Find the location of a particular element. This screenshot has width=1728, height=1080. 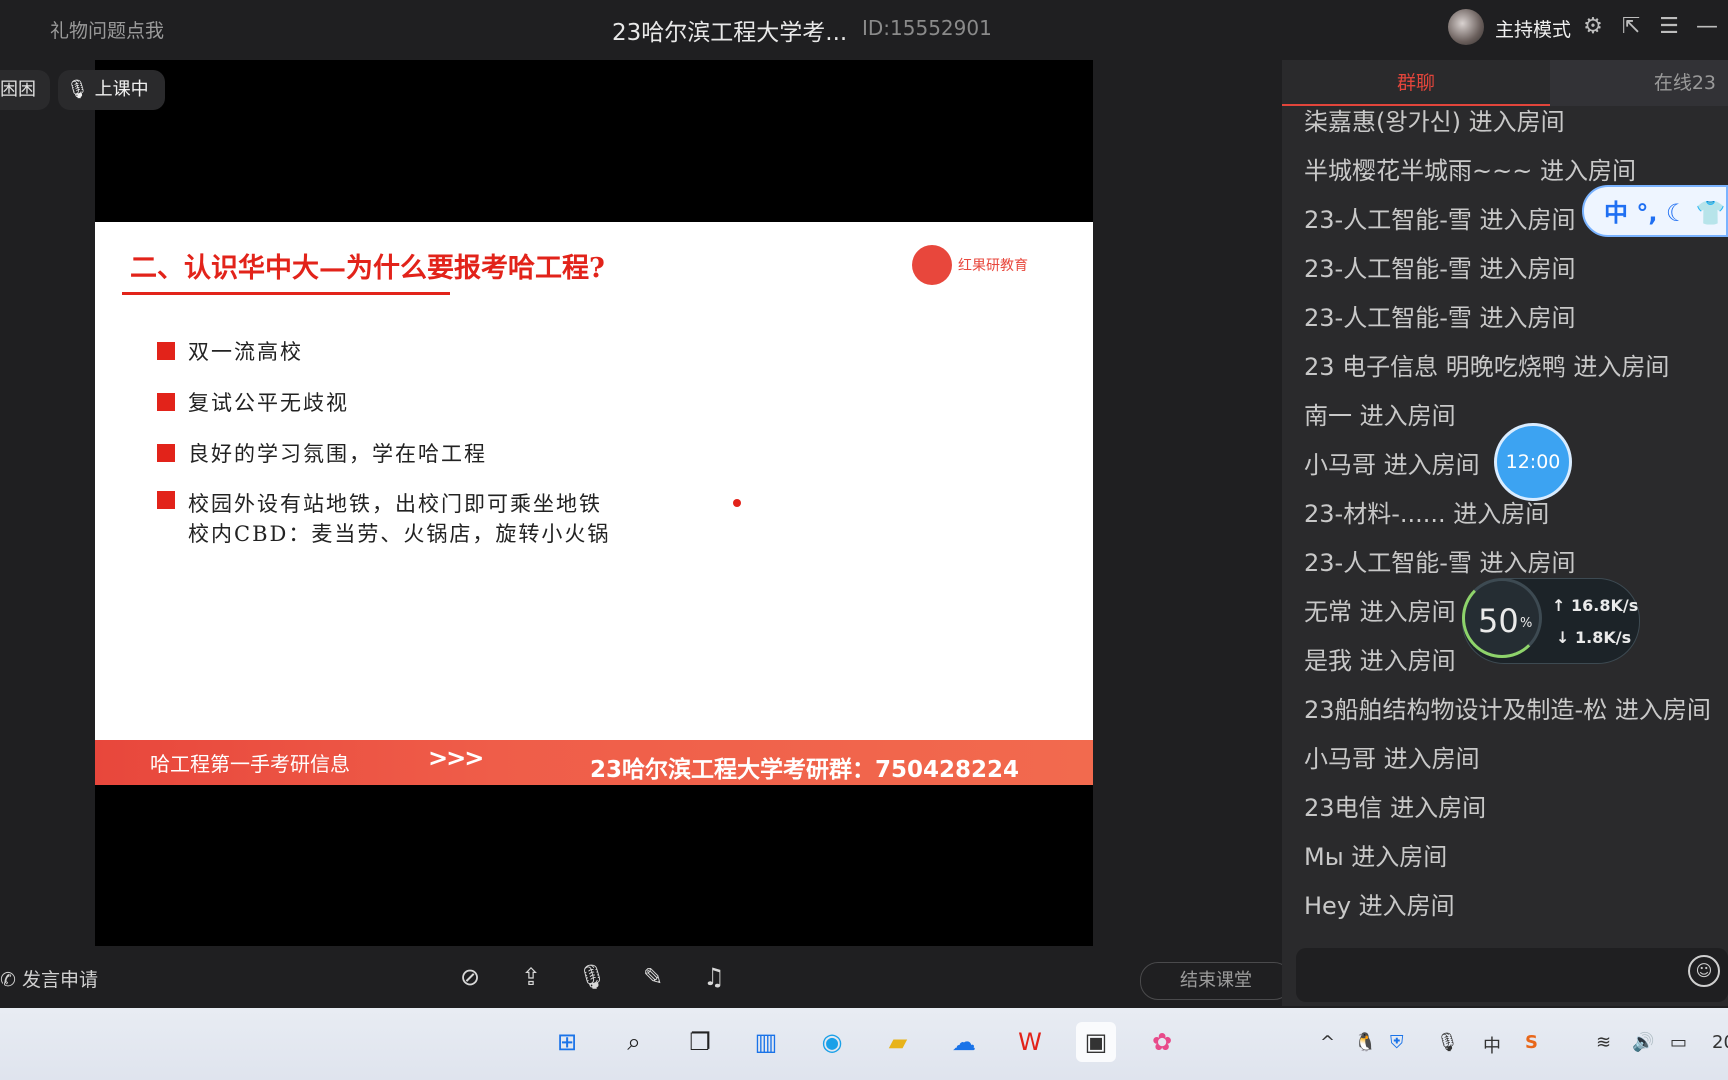

bullet-text-extra: 校内CBD：麦当劳、火锅店，旋转小火锅 is located at coordinates (399, 534).